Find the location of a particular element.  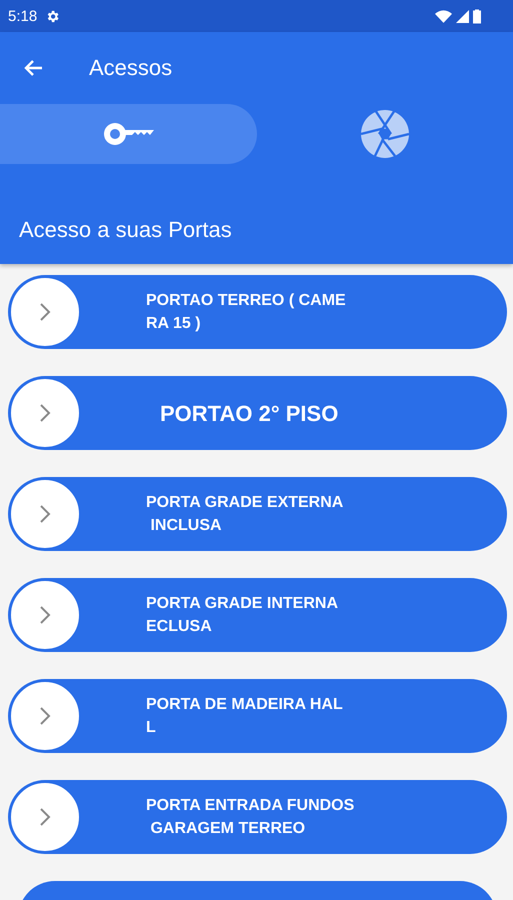

door-button: PORTA DE MADEIRA HAL L is located at coordinates (257, 716).